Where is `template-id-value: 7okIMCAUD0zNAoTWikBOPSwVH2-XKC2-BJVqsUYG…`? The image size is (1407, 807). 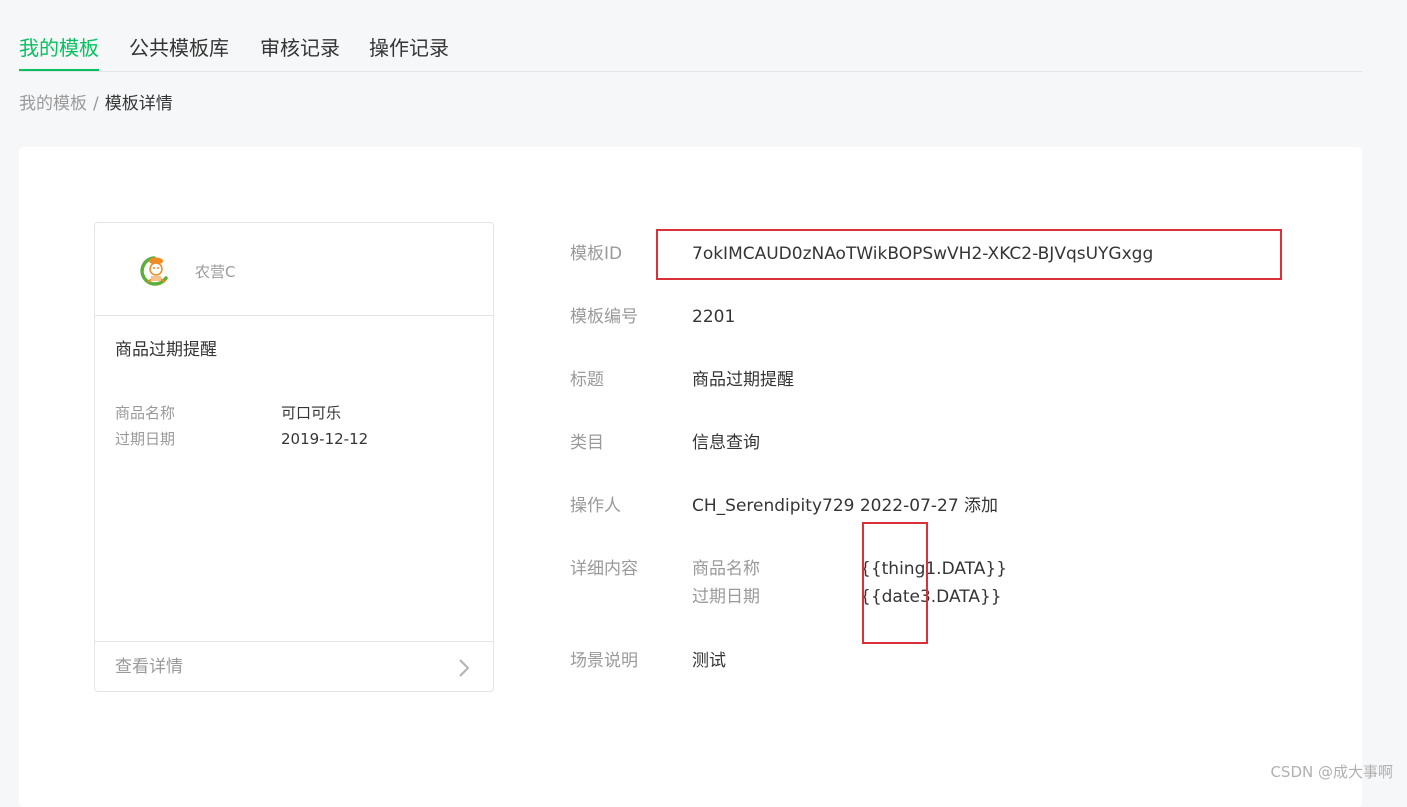
template-id-value: 7okIMCAUD0zNAoTWikBOPSwVH2-XKC2-BJVqsUYG… is located at coordinates (923, 254).